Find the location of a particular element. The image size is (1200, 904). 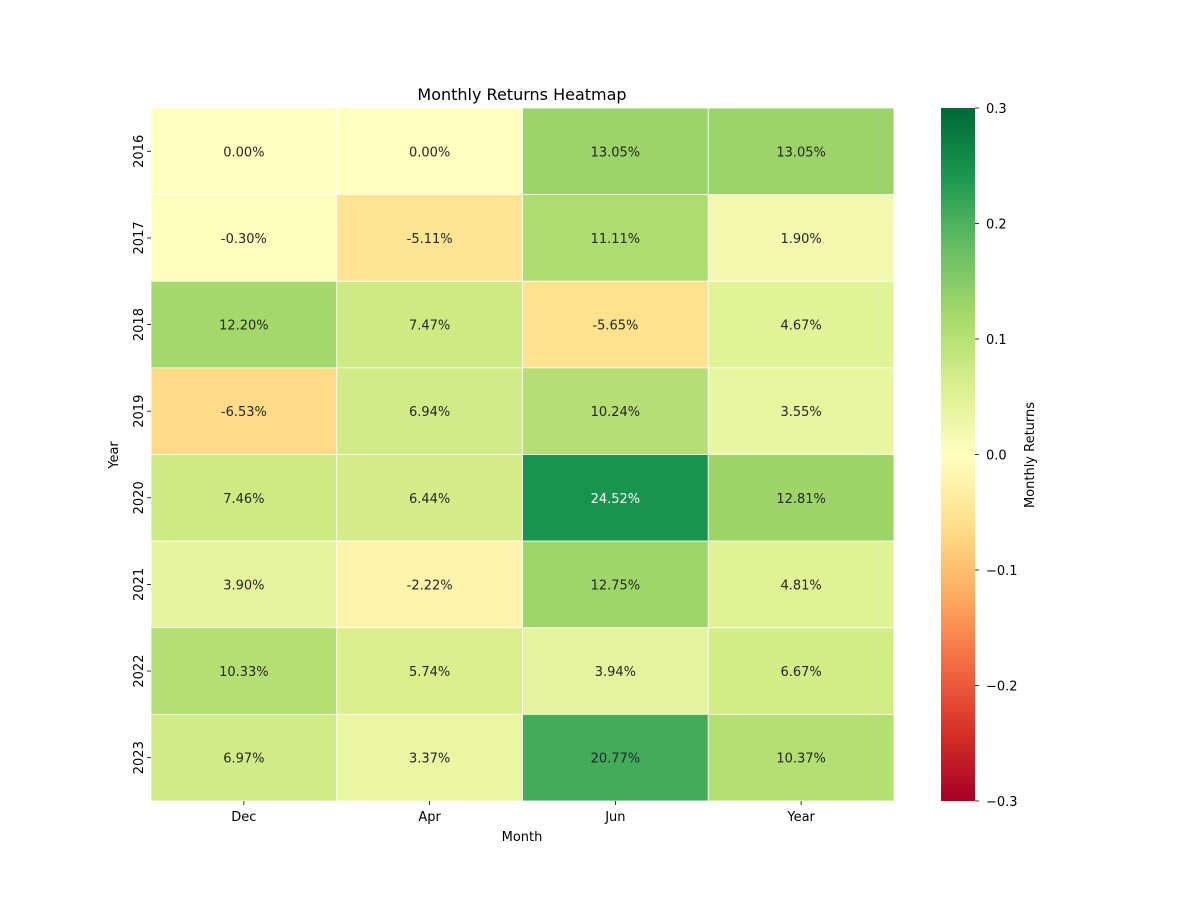

y-tick-label: 2022 is located at coordinates (139, 671).